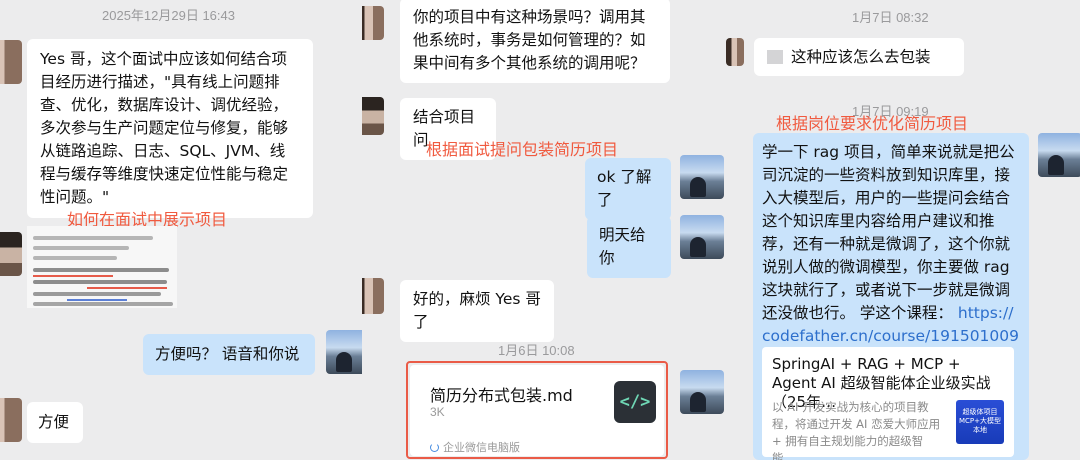 This screenshot has height=460, width=1080. I want to click on file-name: 简历分布式包装.md, so click(501, 395).